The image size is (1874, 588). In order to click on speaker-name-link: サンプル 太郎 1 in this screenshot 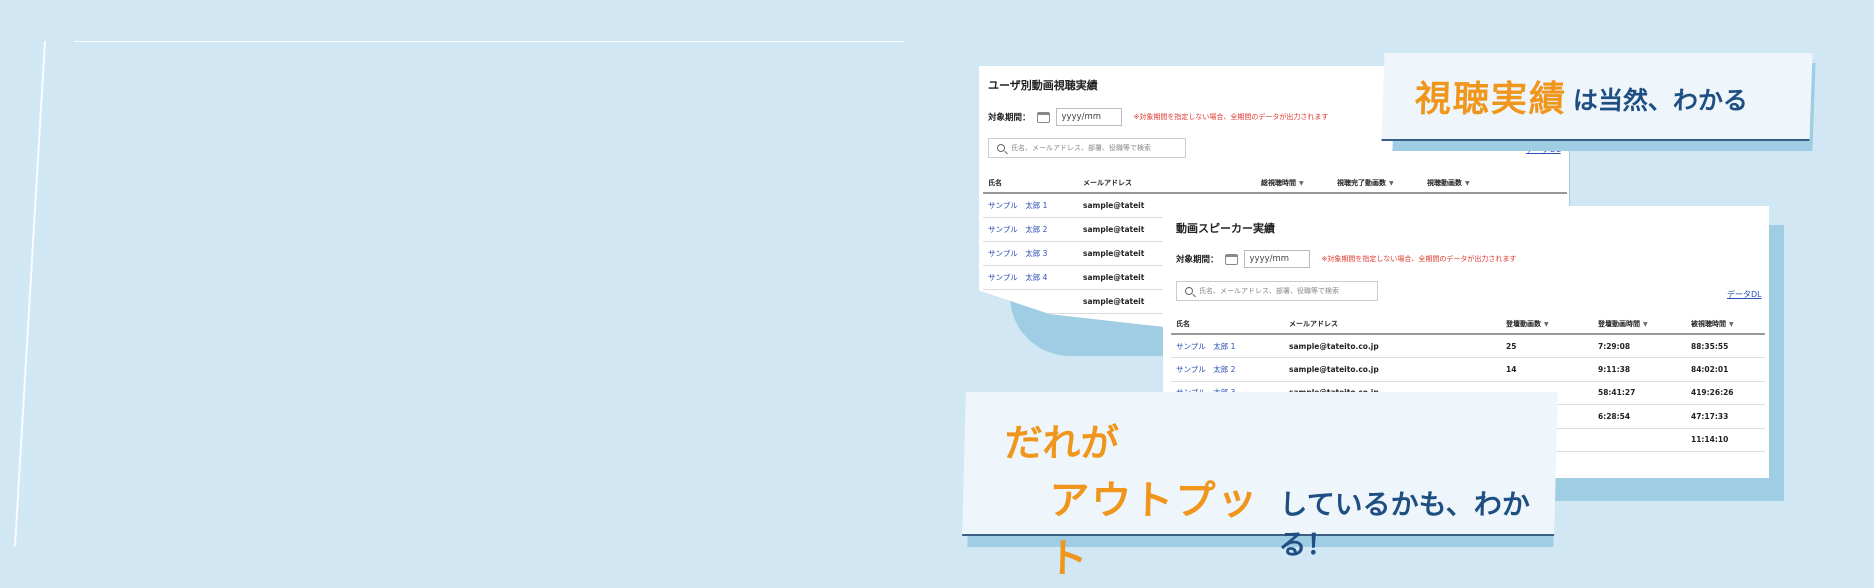, I will do `click(1227, 346)`.